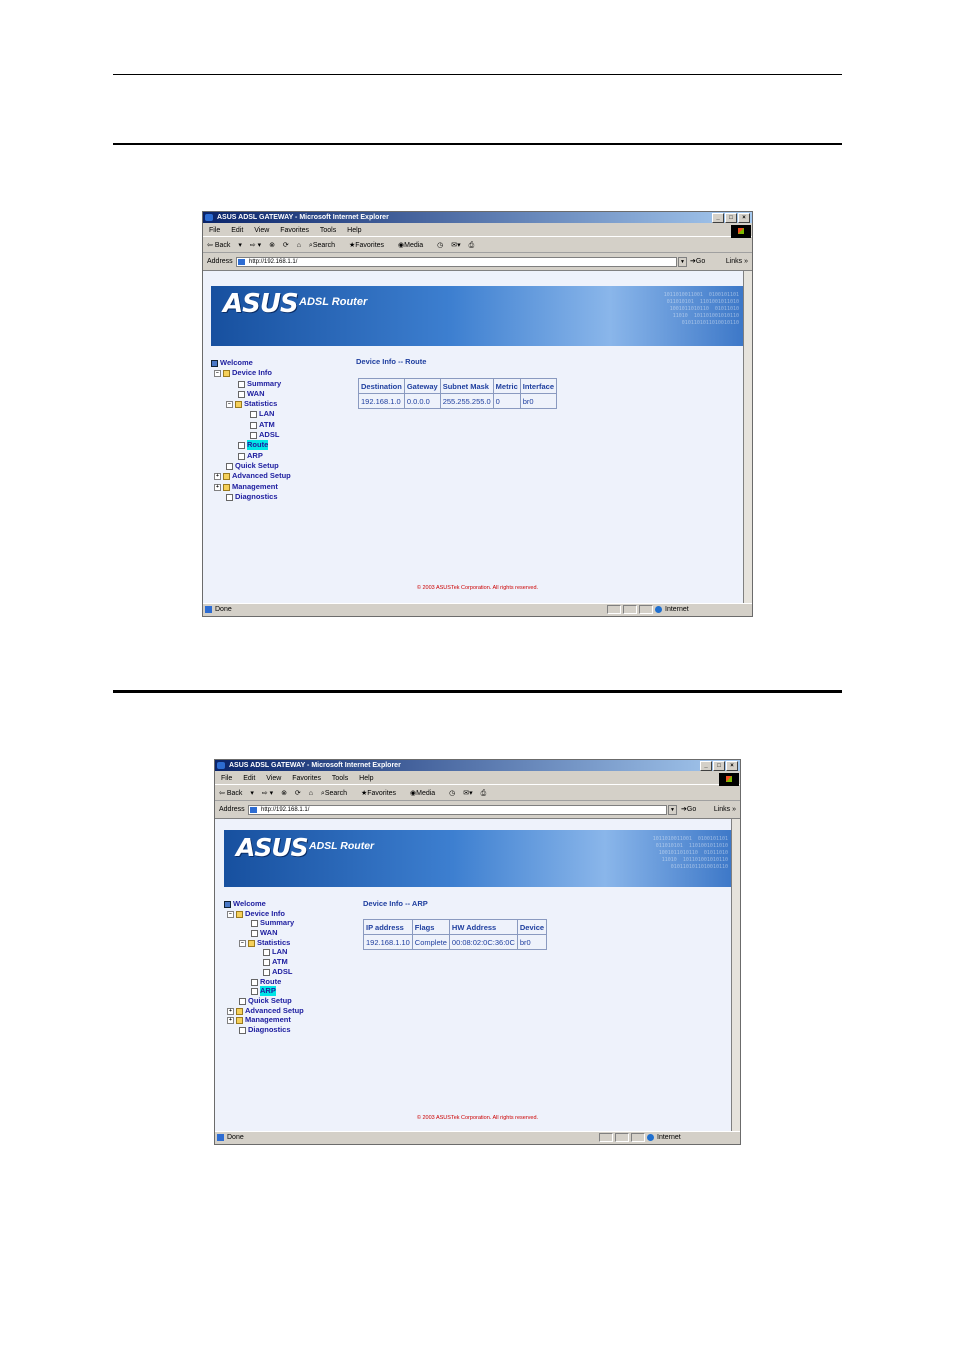 This screenshot has height=1351, width=954. What do you see at coordinates (622, 1137) in the screenshot?
I see `status-cells` at bounding box center [622, 1137].